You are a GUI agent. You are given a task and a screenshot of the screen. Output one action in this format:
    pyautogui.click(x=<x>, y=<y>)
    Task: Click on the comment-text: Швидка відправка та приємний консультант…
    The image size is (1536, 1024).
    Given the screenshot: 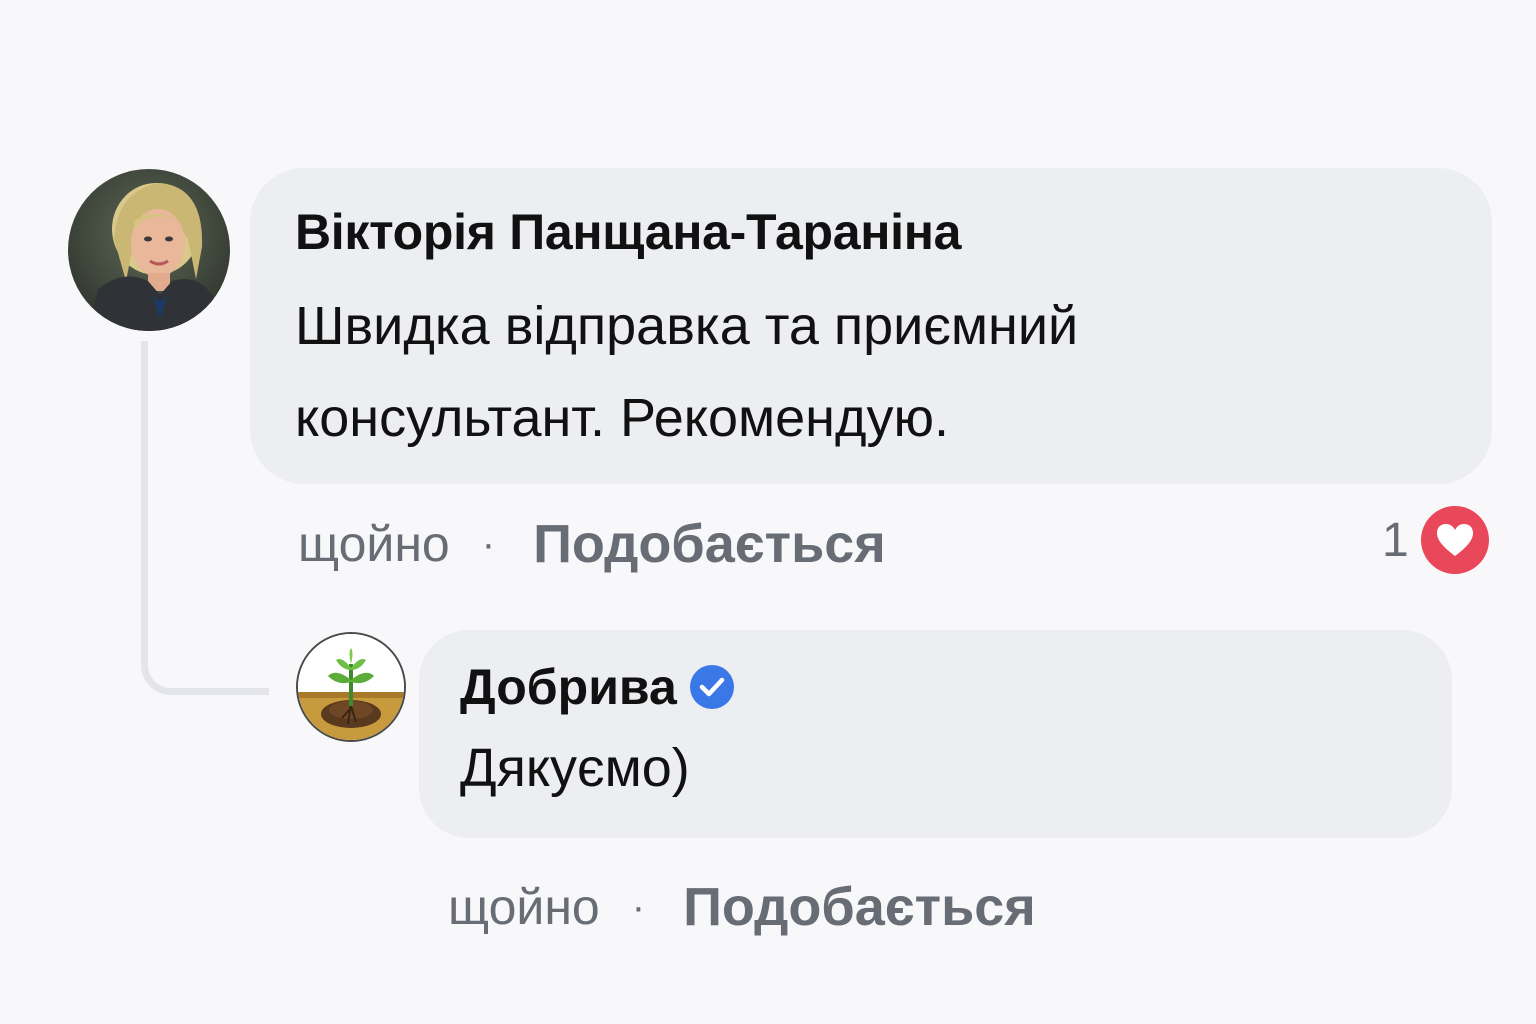 What is the action you would take?
    pyautogui.click(x=687, y=372)
    